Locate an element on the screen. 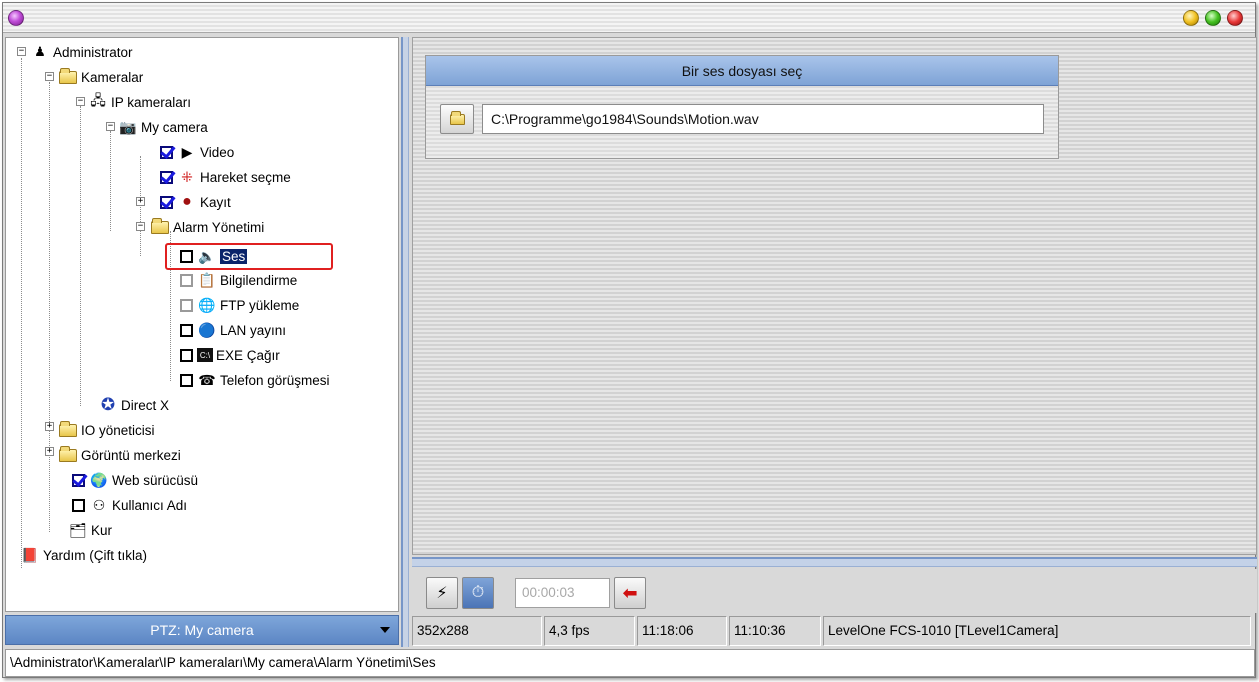 Image resolution: width=1259 pixels, height=682 pixels. camera-icon: 📷 is located at coordinates (128, 126).